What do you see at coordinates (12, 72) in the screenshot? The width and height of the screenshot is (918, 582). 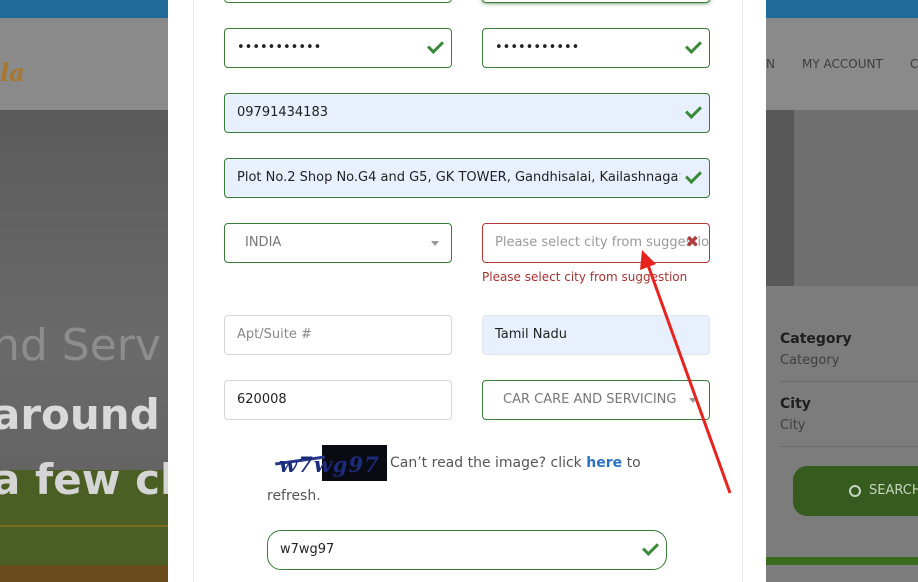 I see `site-logo: la` at bounding box center [12, 72].